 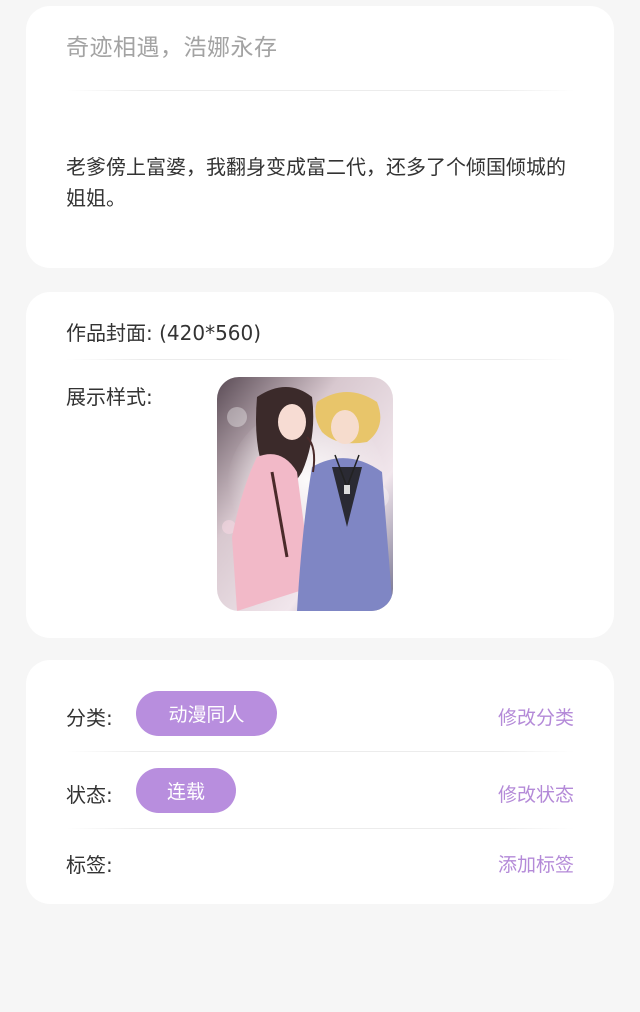 I want to click on work-intro: 老爹傍上富婆，我翻身变成富二代，还多了个倾国倾城的姐姐。, so click(x=320, y=183).